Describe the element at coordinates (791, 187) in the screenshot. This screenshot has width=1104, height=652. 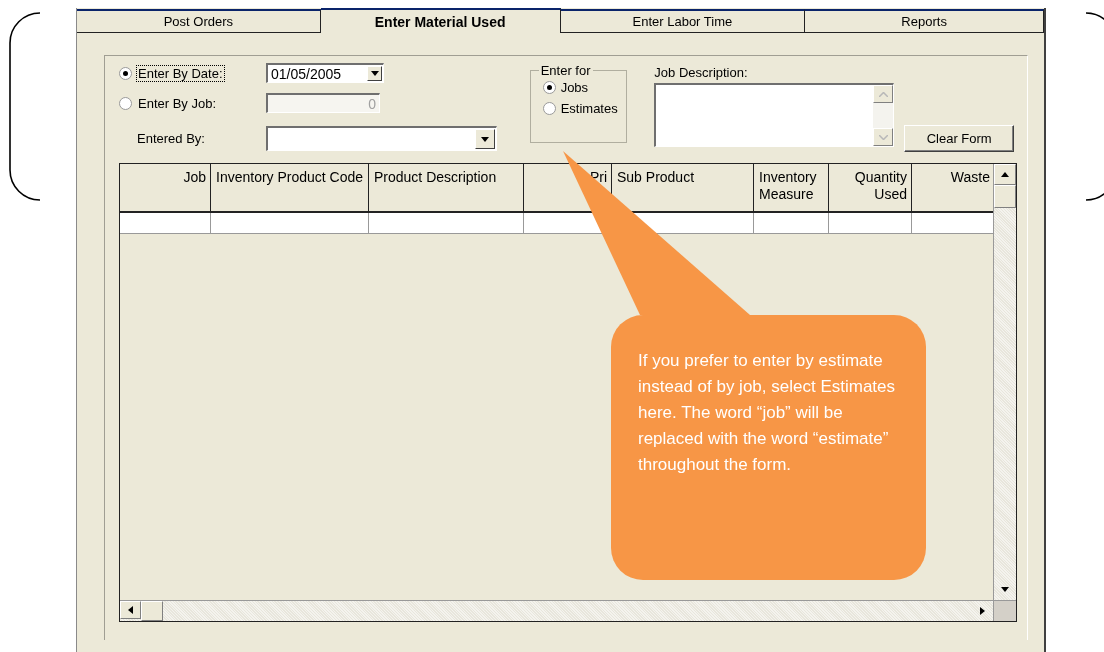
I see `column-header: Inventory Measure` at that location.